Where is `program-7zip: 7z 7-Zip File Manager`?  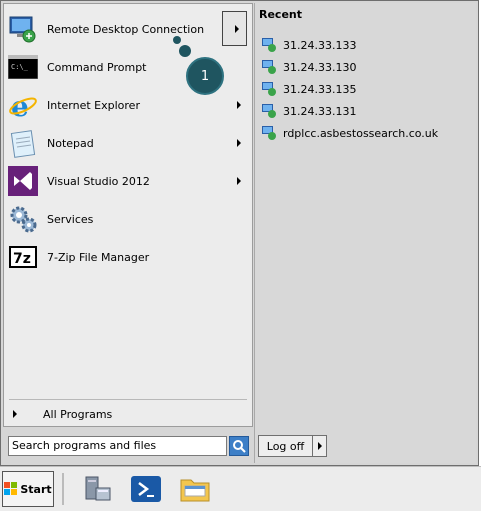
program-7zip: 7z 7-Zip File Manager is located at coordinates (126, 257).